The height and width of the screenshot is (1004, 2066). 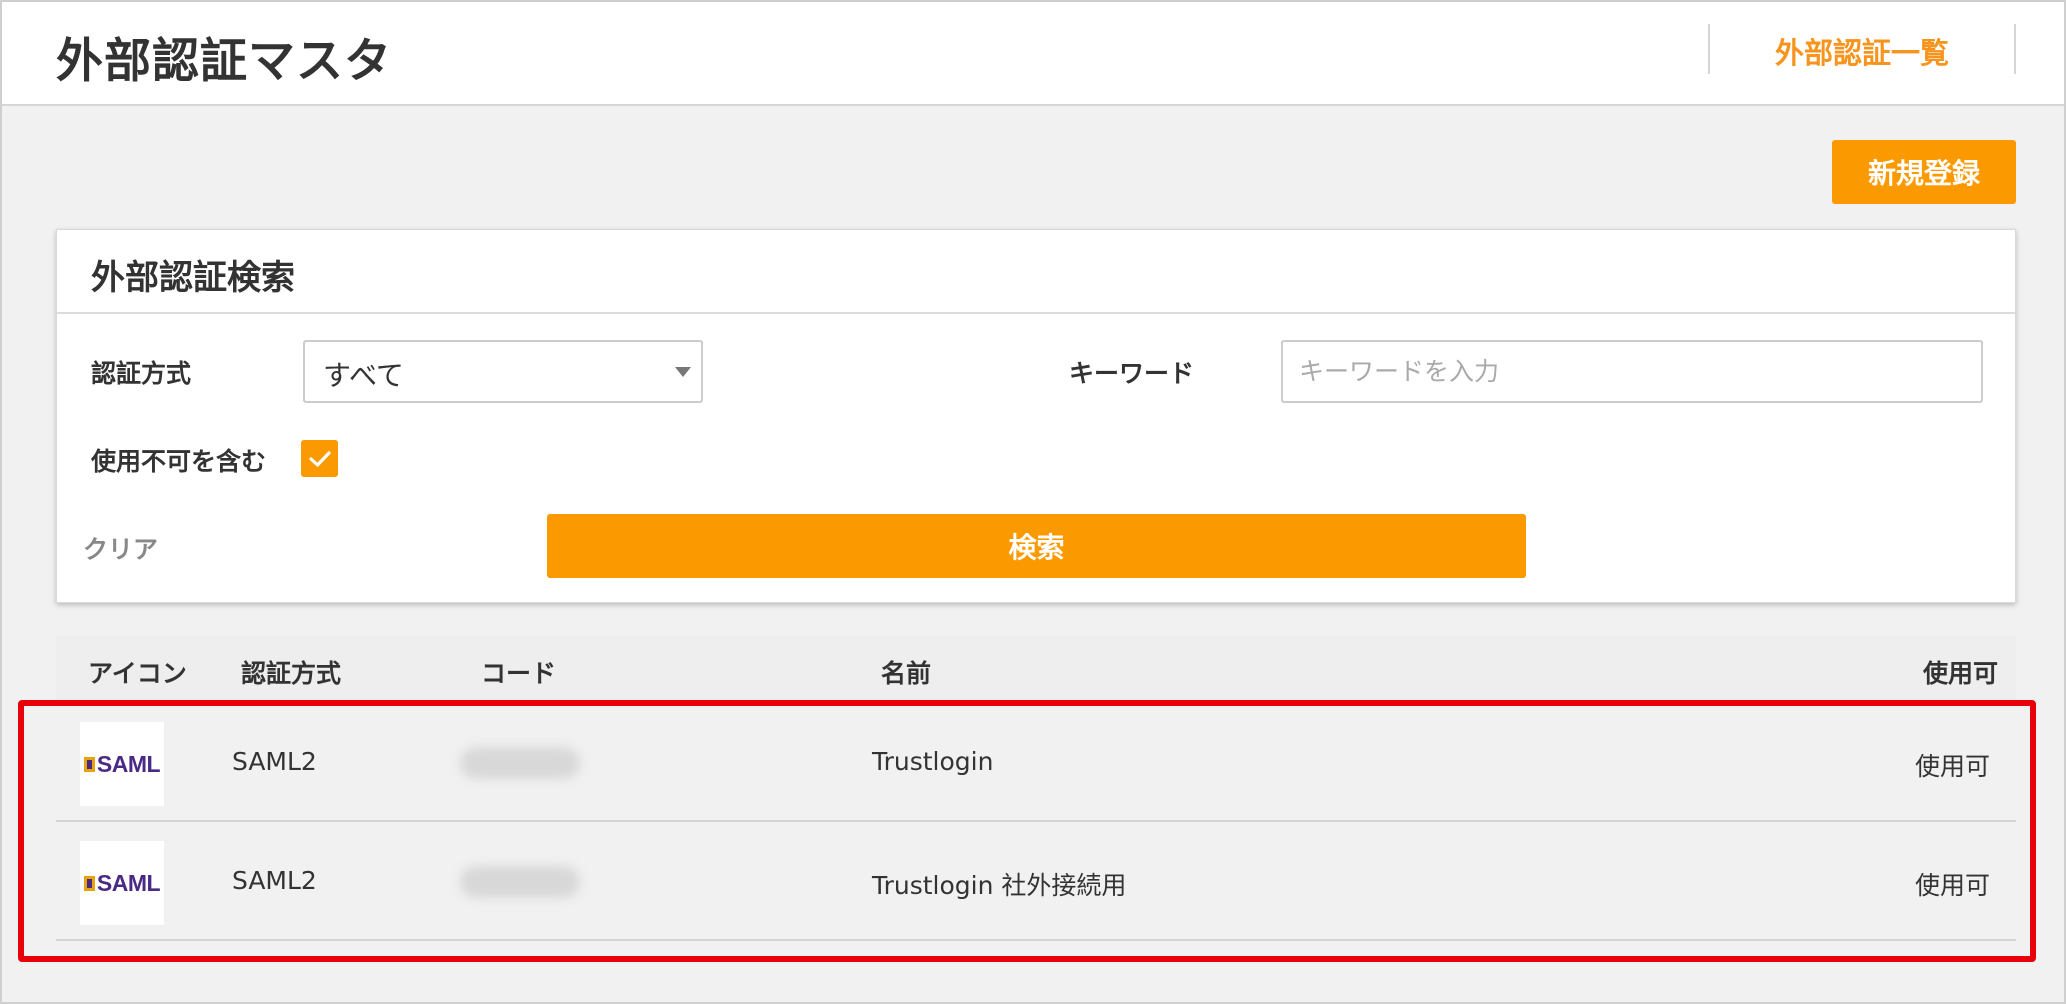 I want to click on keyword-input, so click(x=1632, y=371).